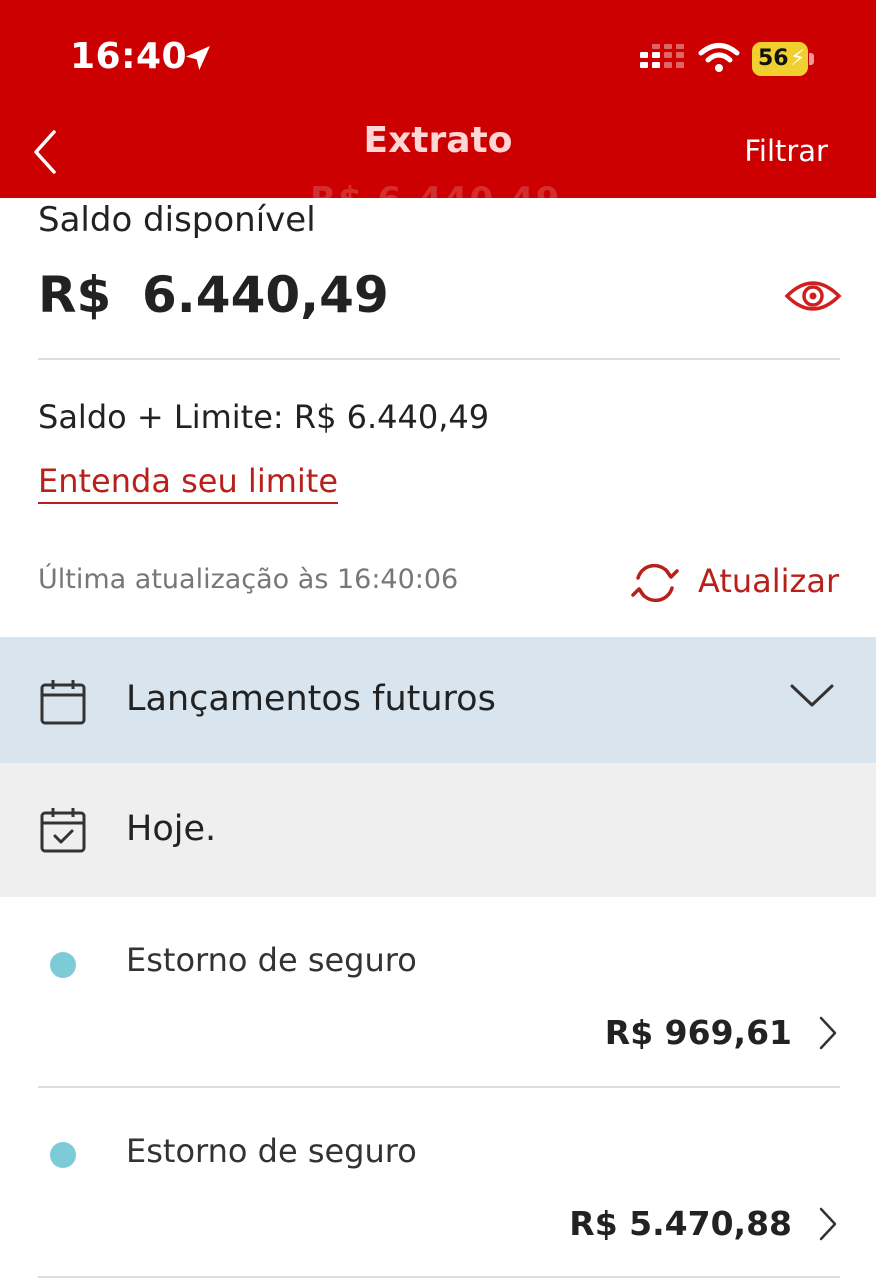 This screenshot has width=876, height=1280. What do you see at coordinates (798, 58) in the screenshot?
I see `bolt-icon: ⚡` at bounding box center [798, 58].